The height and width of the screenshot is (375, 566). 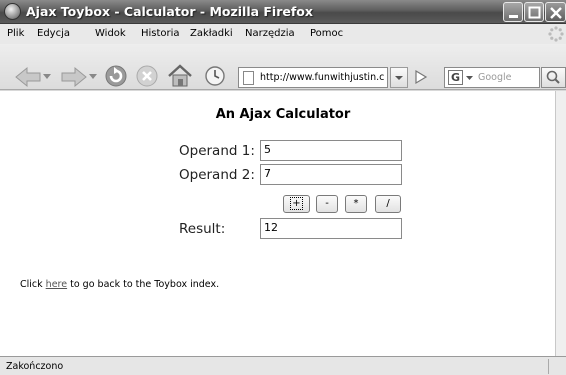 I want to click on add-button-label: +, so click(x=296, y=203).